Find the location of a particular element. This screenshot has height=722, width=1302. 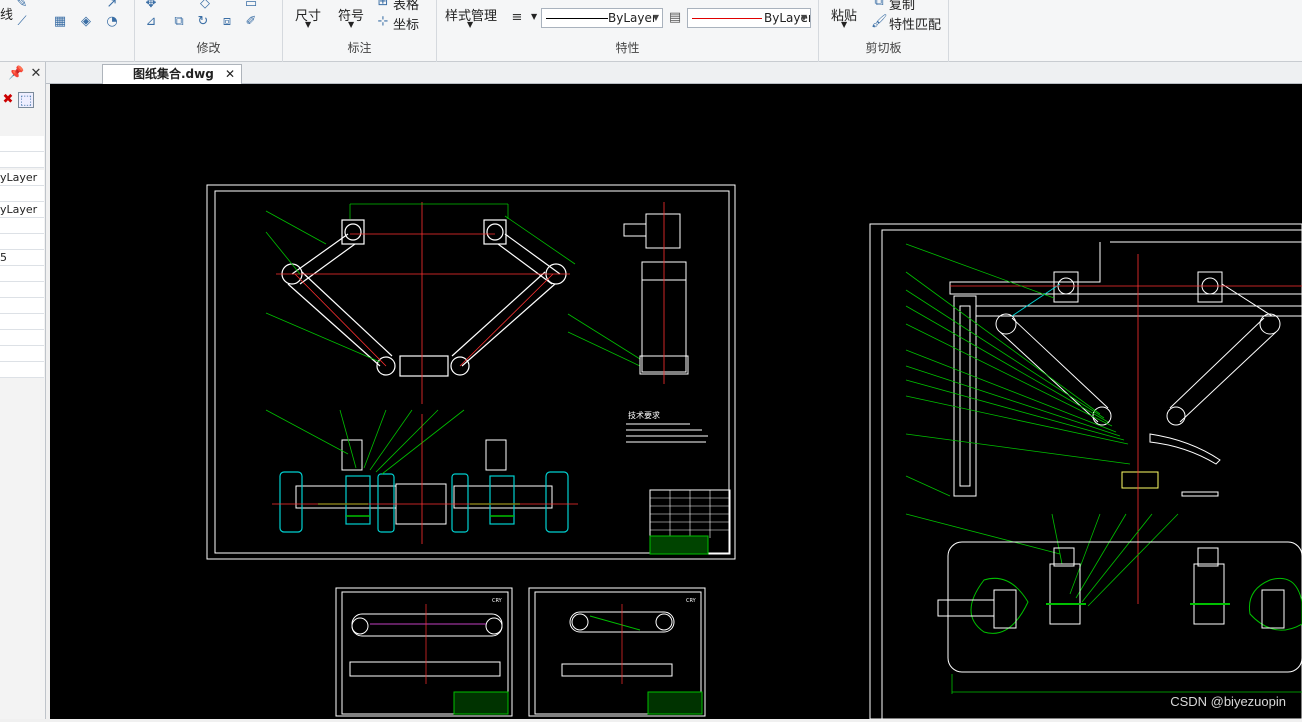

draw-group: 线 ✎ ⟋ ▦ ◈ ◔ ↗ is located at coordinates (67, 31).